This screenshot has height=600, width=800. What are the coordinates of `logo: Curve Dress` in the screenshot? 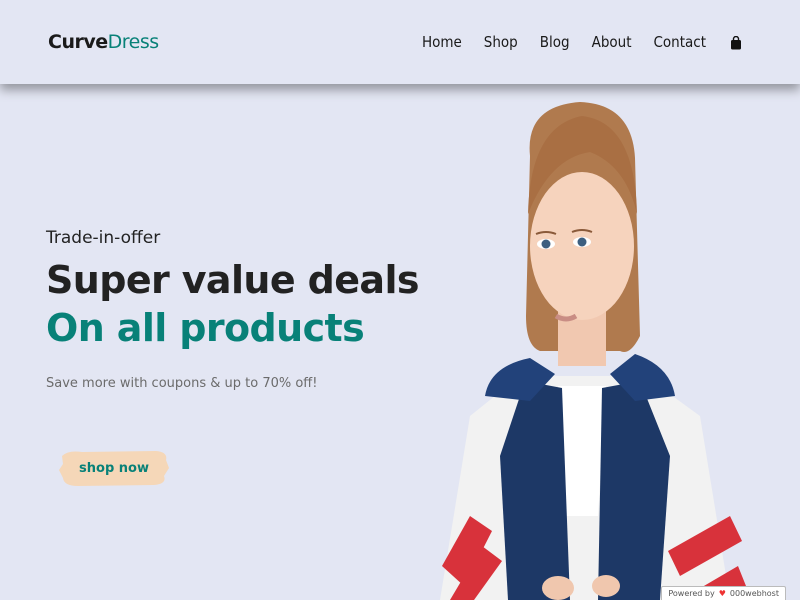 It's located at (103, 42).